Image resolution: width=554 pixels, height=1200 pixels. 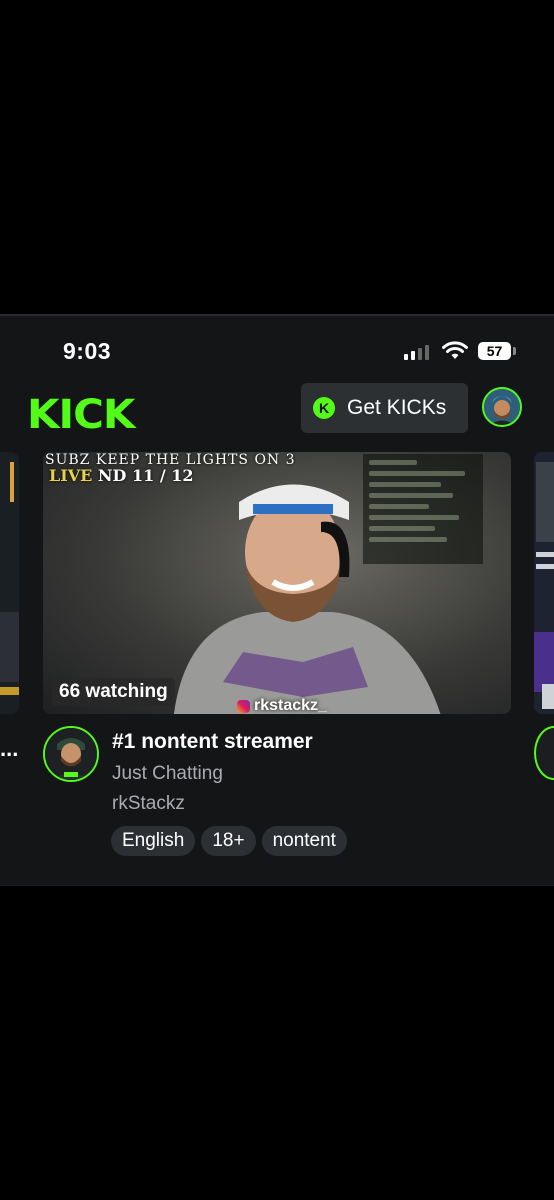 What do you see at coordinates (277, 351) in the screenshot?
I see `status-bar: 9:03 57` at bounding box center [277, 351].